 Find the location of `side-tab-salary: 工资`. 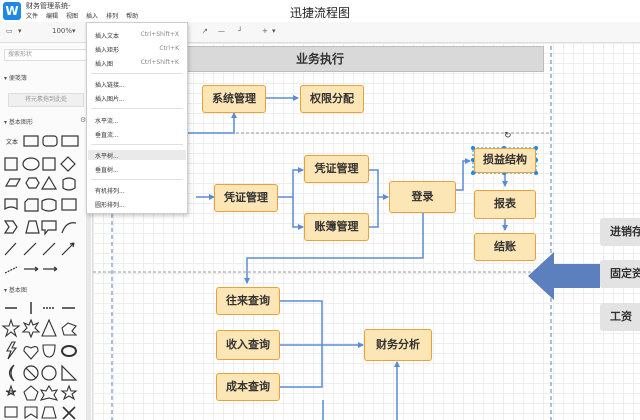

side-tab-salary: 工资 is located at coordinates (620, 317).